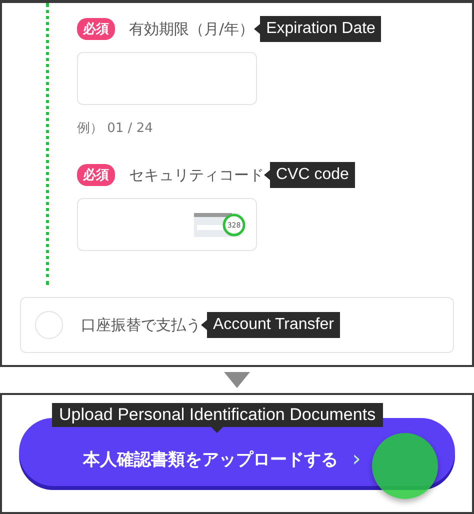 The image size is (474, 514). I want to click on input-field, so click(167, 78).